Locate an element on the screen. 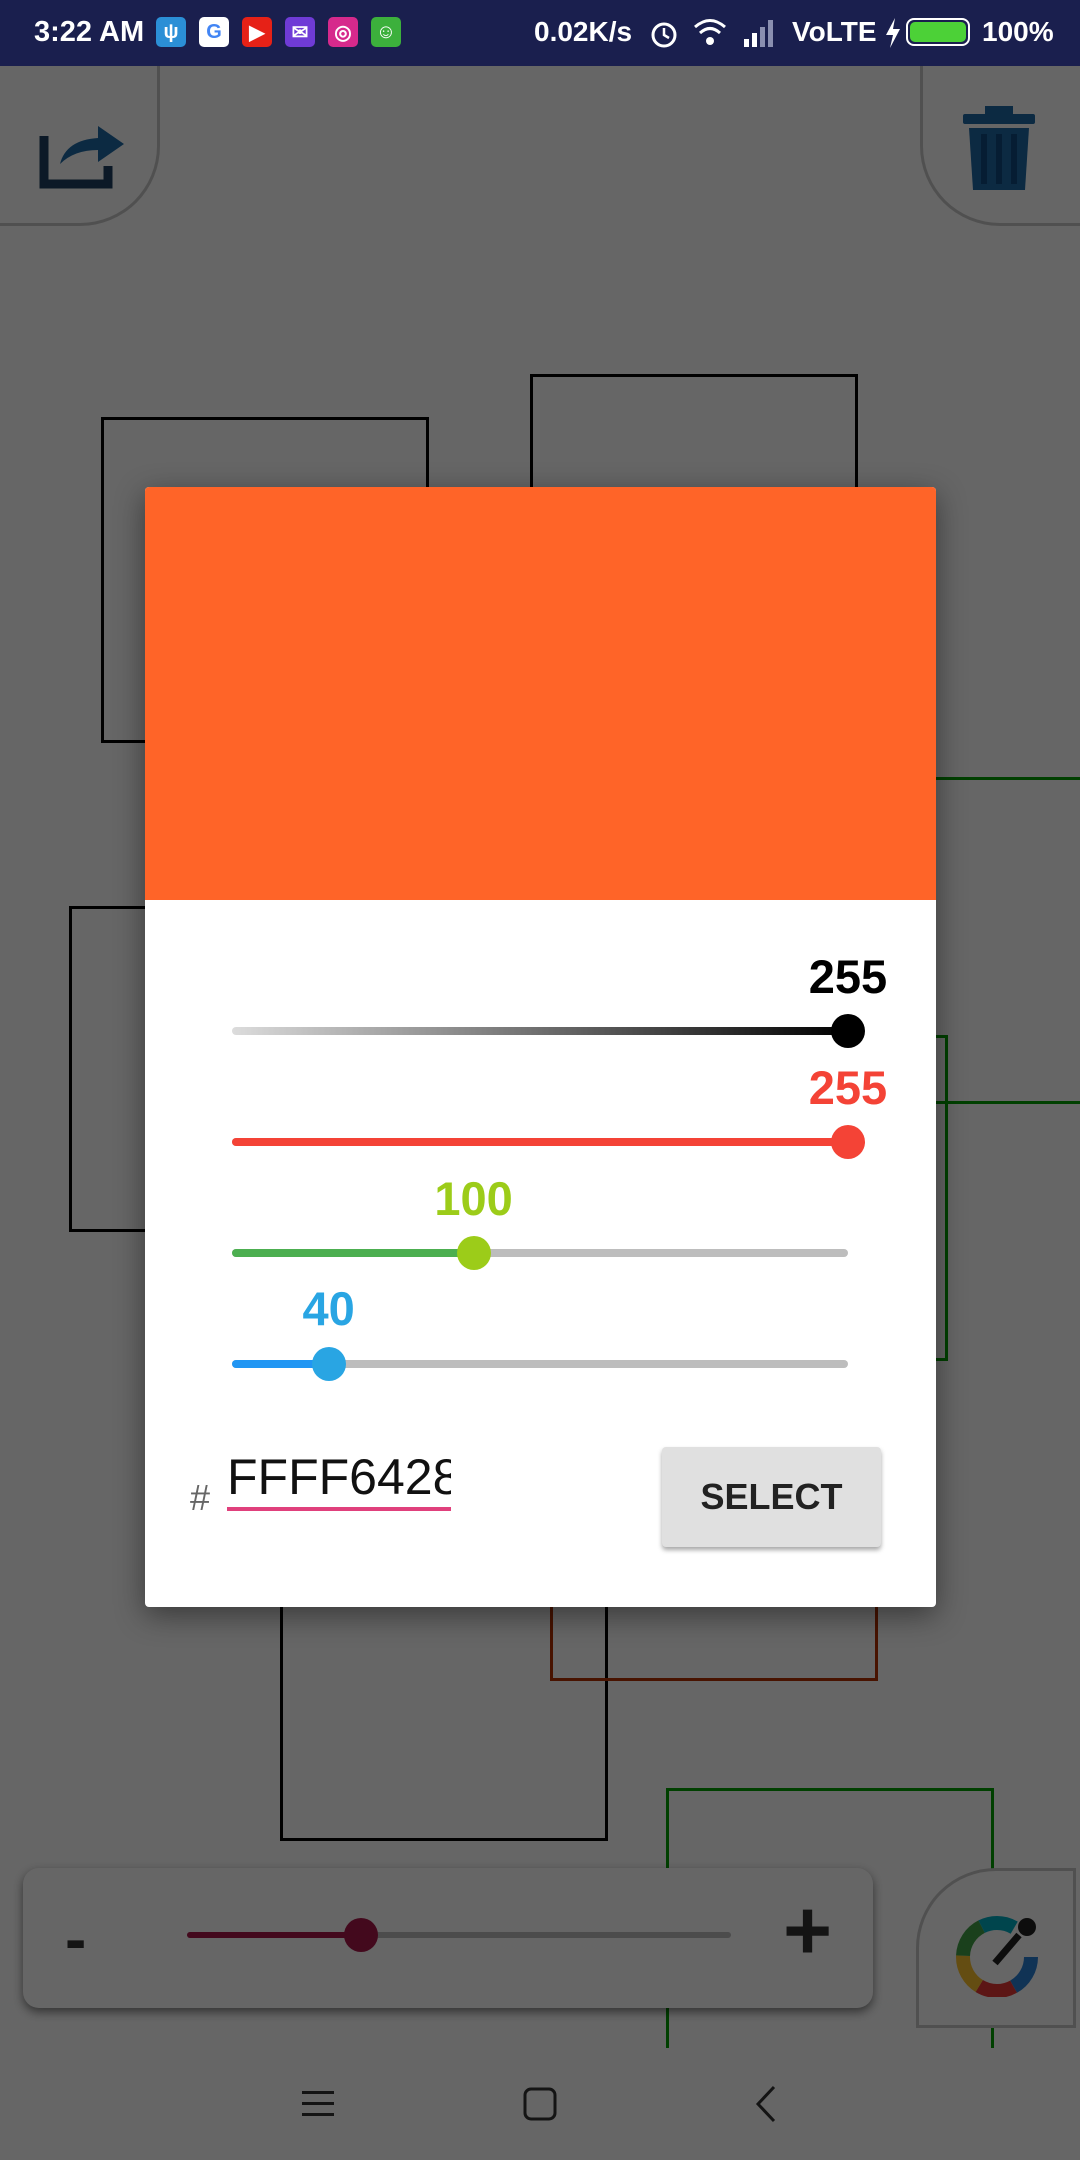 Image resolution: width=1080 pixels, height=2160 pixels. hex-prefix: # is located at coordinates (200, 1497).